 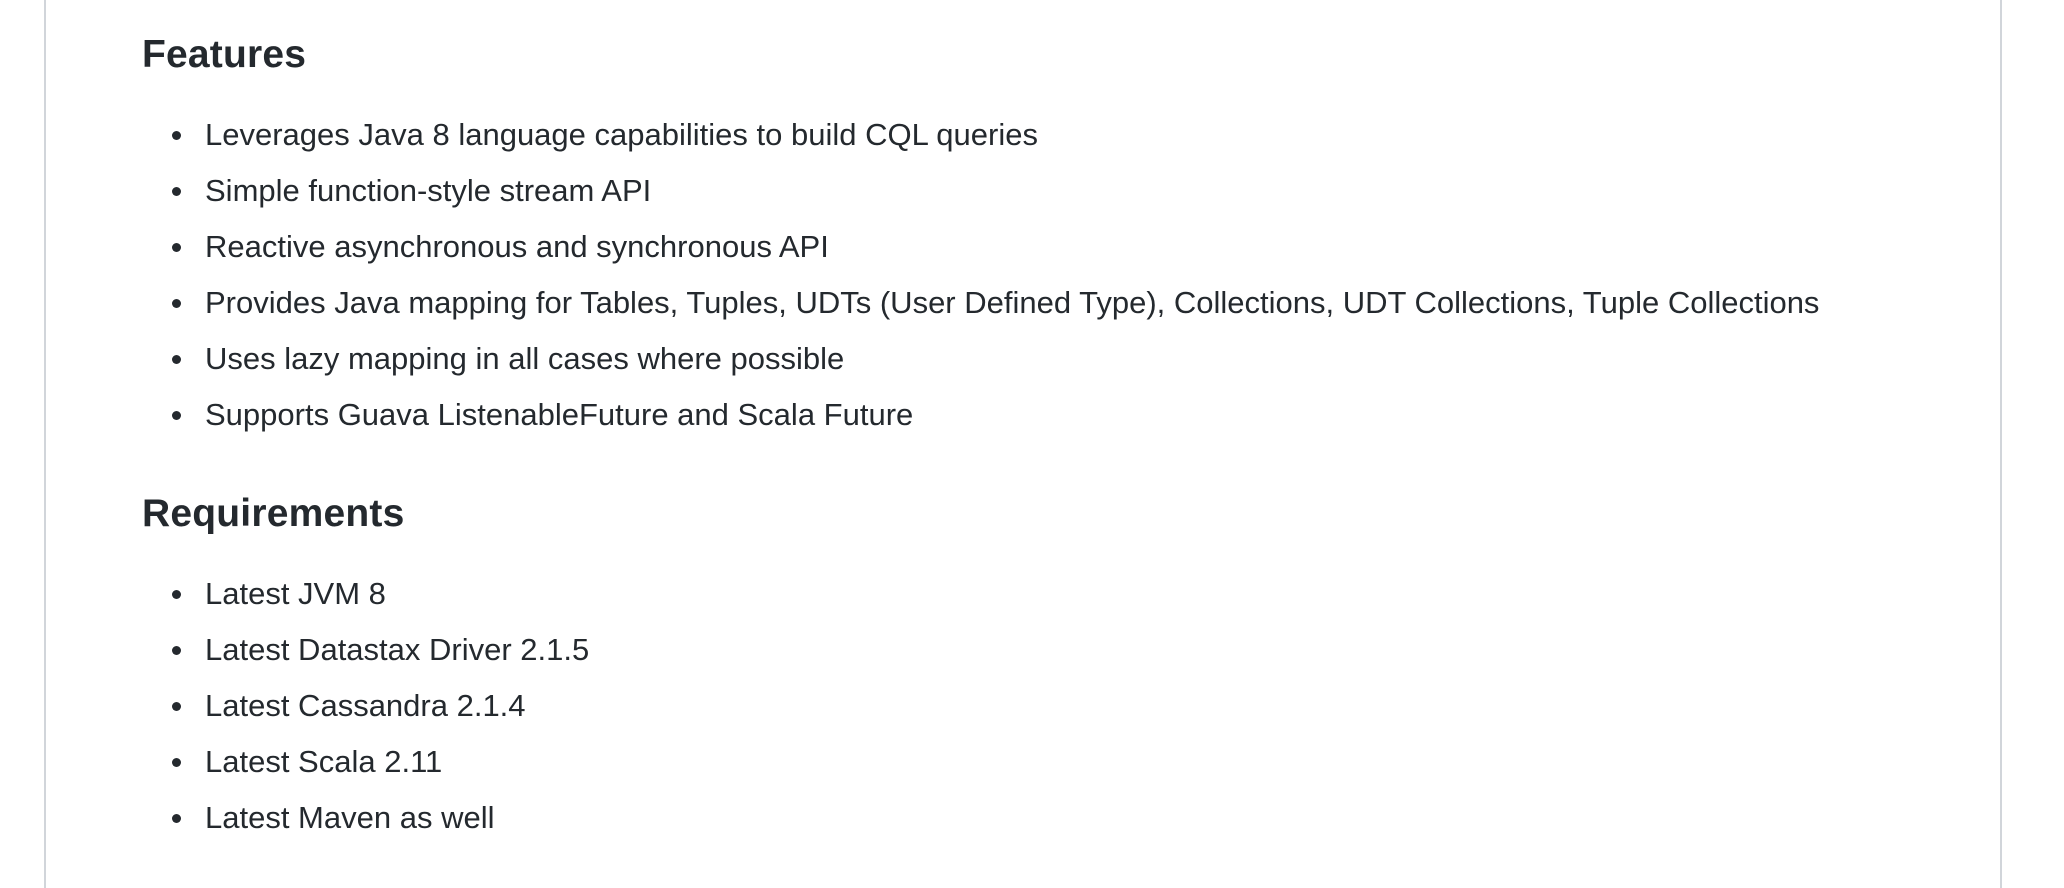 What do you see at coordinates (273, 513) in the screenshot?
I see `requirements-heading: Requirements` at bounding box center [273, 513].